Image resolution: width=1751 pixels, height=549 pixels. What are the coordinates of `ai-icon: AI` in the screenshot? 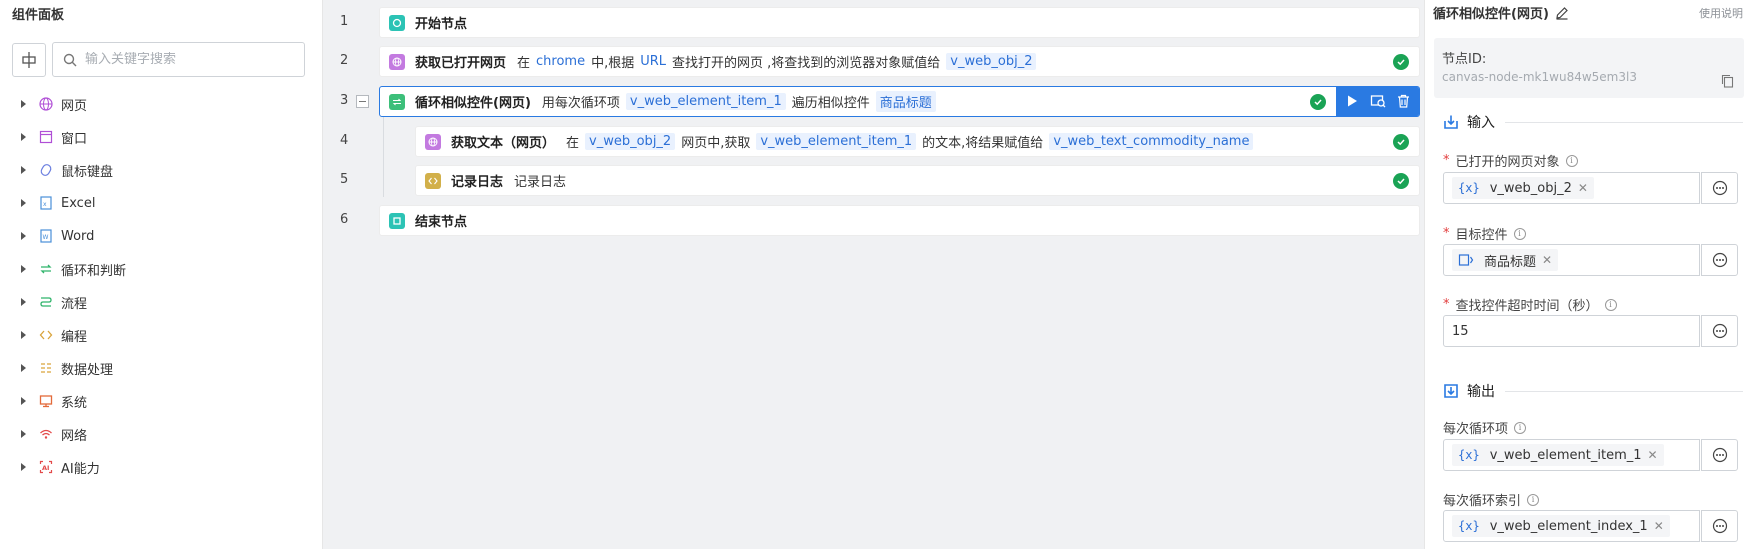 It's located at (46, 467).